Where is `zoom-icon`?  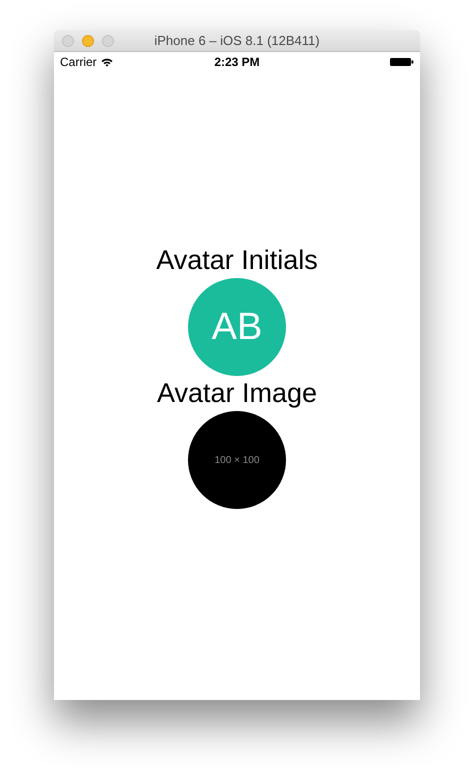 zoom-icon is located at coordinates (108, 41).